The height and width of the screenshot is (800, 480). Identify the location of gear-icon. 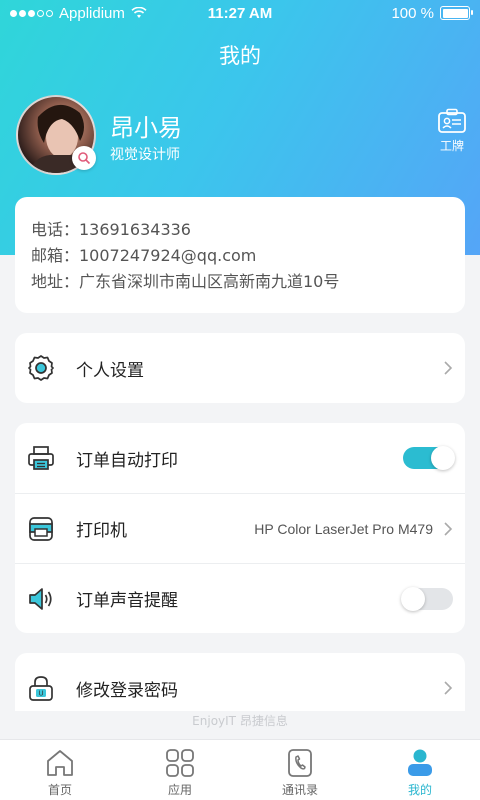
(41, 368).